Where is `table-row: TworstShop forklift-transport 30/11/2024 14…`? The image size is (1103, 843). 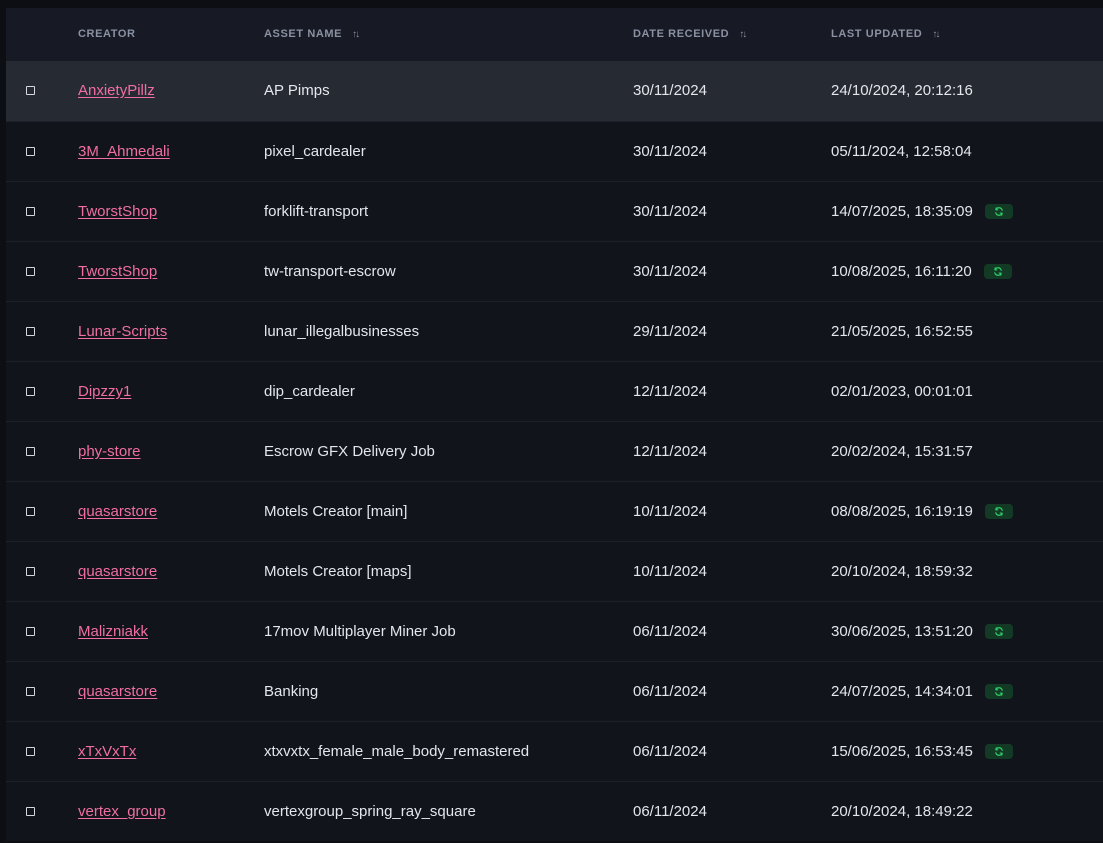
table-row: TworstShop forklift-transport 30/11/2024 14… is located at coordinates (554, 211).